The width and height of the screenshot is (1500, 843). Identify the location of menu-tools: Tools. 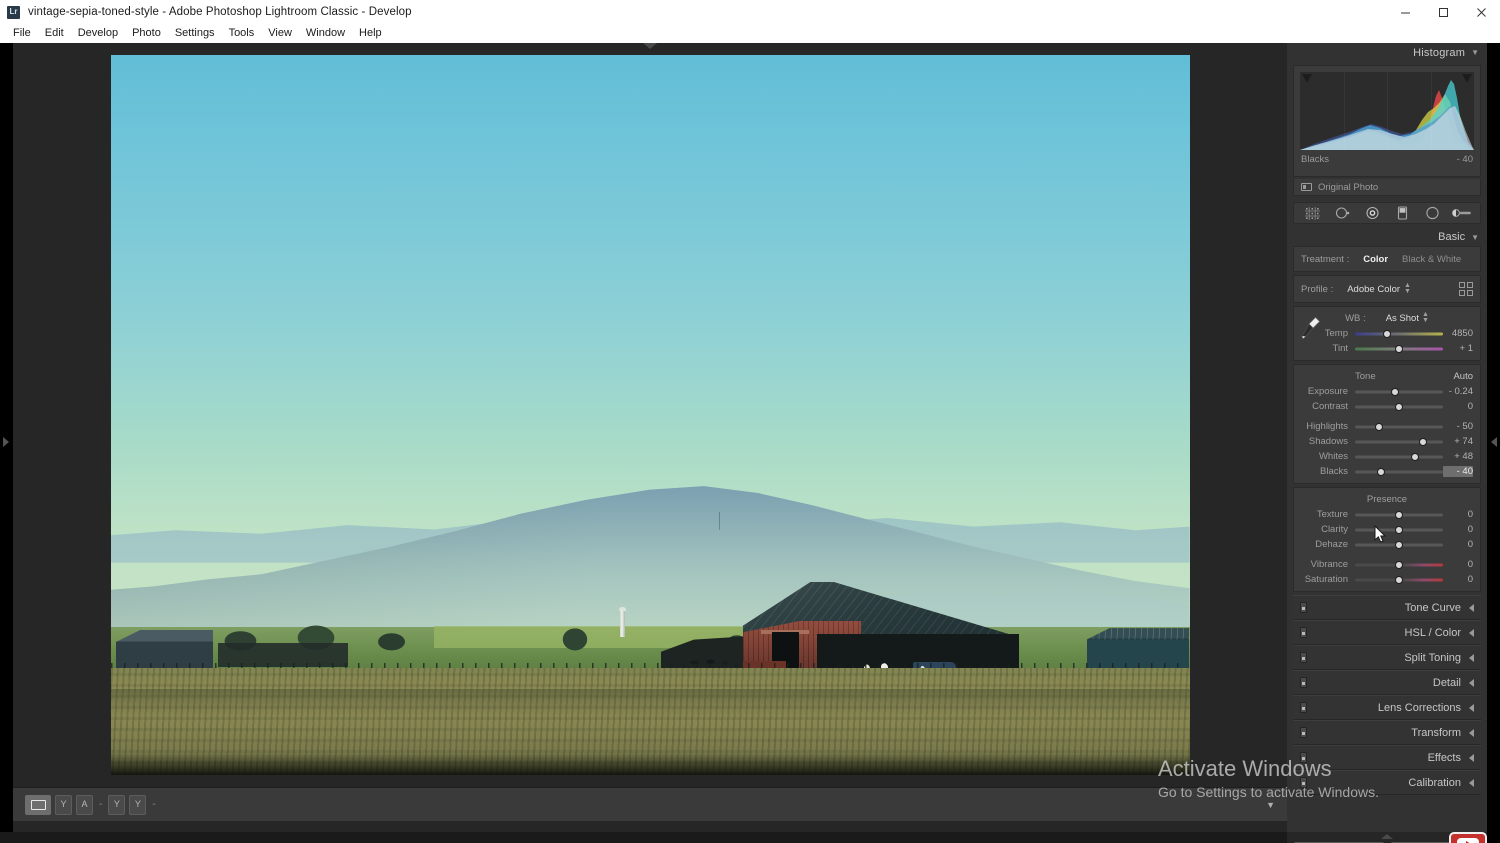
(242, 33).